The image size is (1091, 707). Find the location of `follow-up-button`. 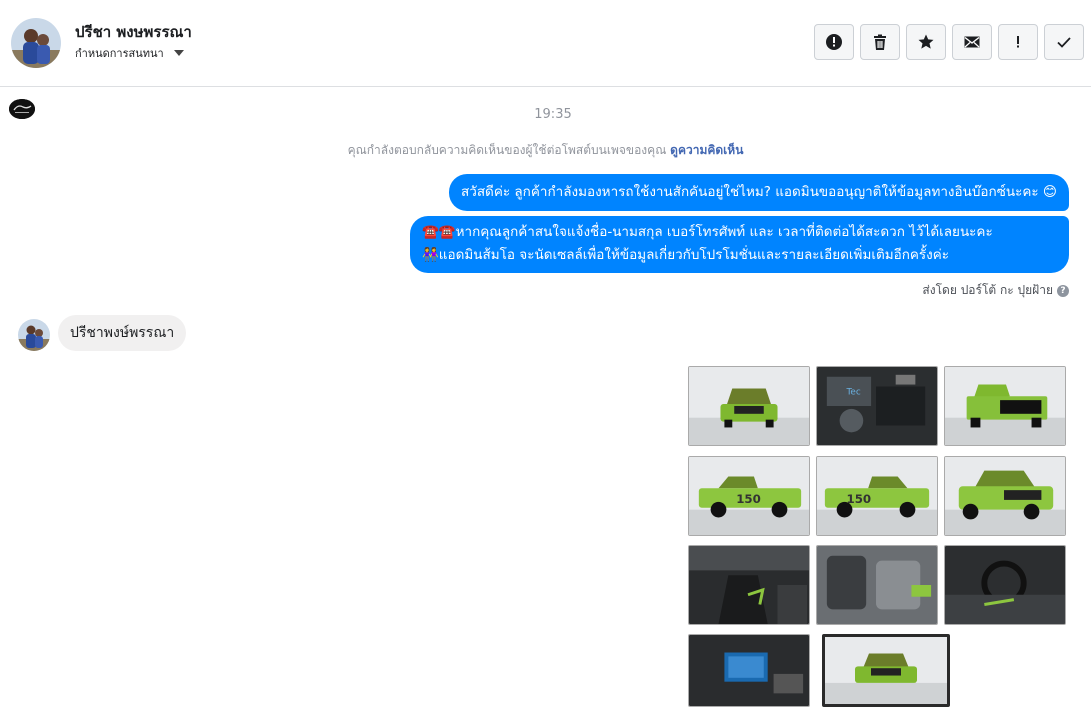

follow-up-button is located at coordinates (1018, 42).